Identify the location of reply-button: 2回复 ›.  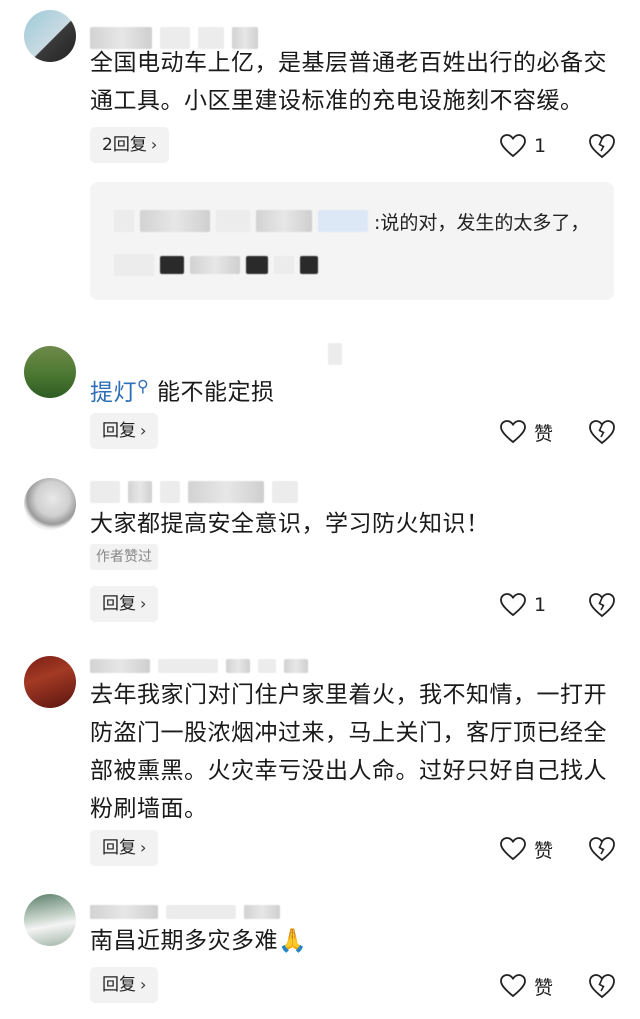
(130, 145).